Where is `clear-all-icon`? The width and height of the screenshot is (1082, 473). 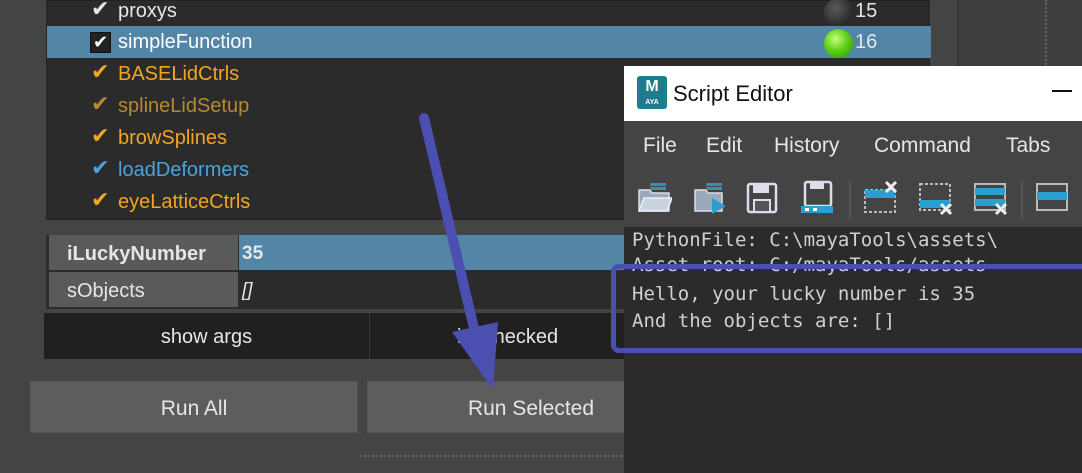 clear-all-icon is located at coordinates (990, 198).